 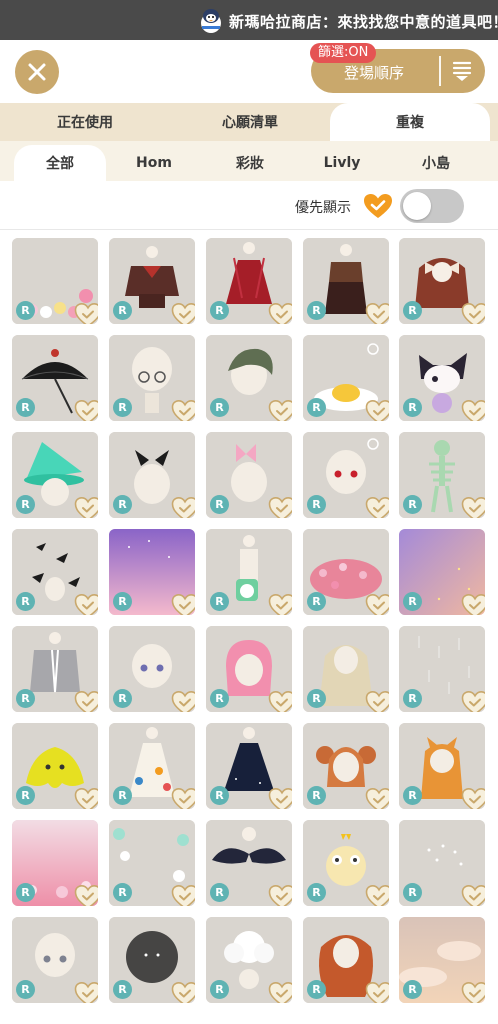 I want to click on tab-livly: Livly, so click(x=342, y=163).